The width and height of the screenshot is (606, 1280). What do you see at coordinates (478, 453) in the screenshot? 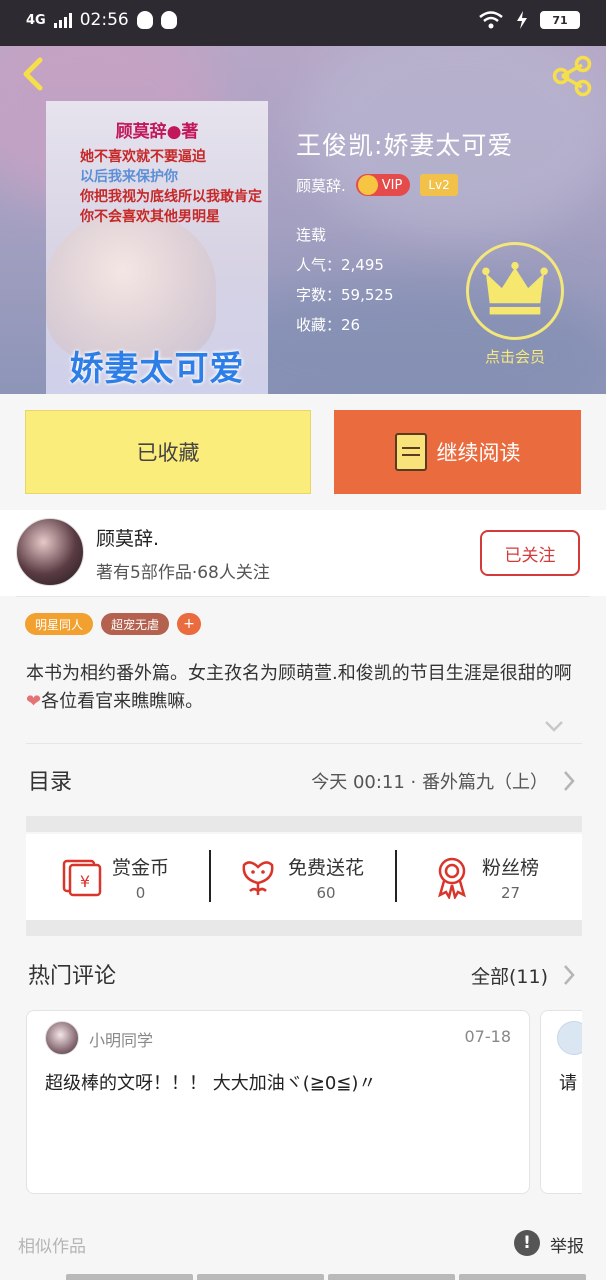
I see `continue-reading-label: 继续阅读` at bounding box center [478, 453].